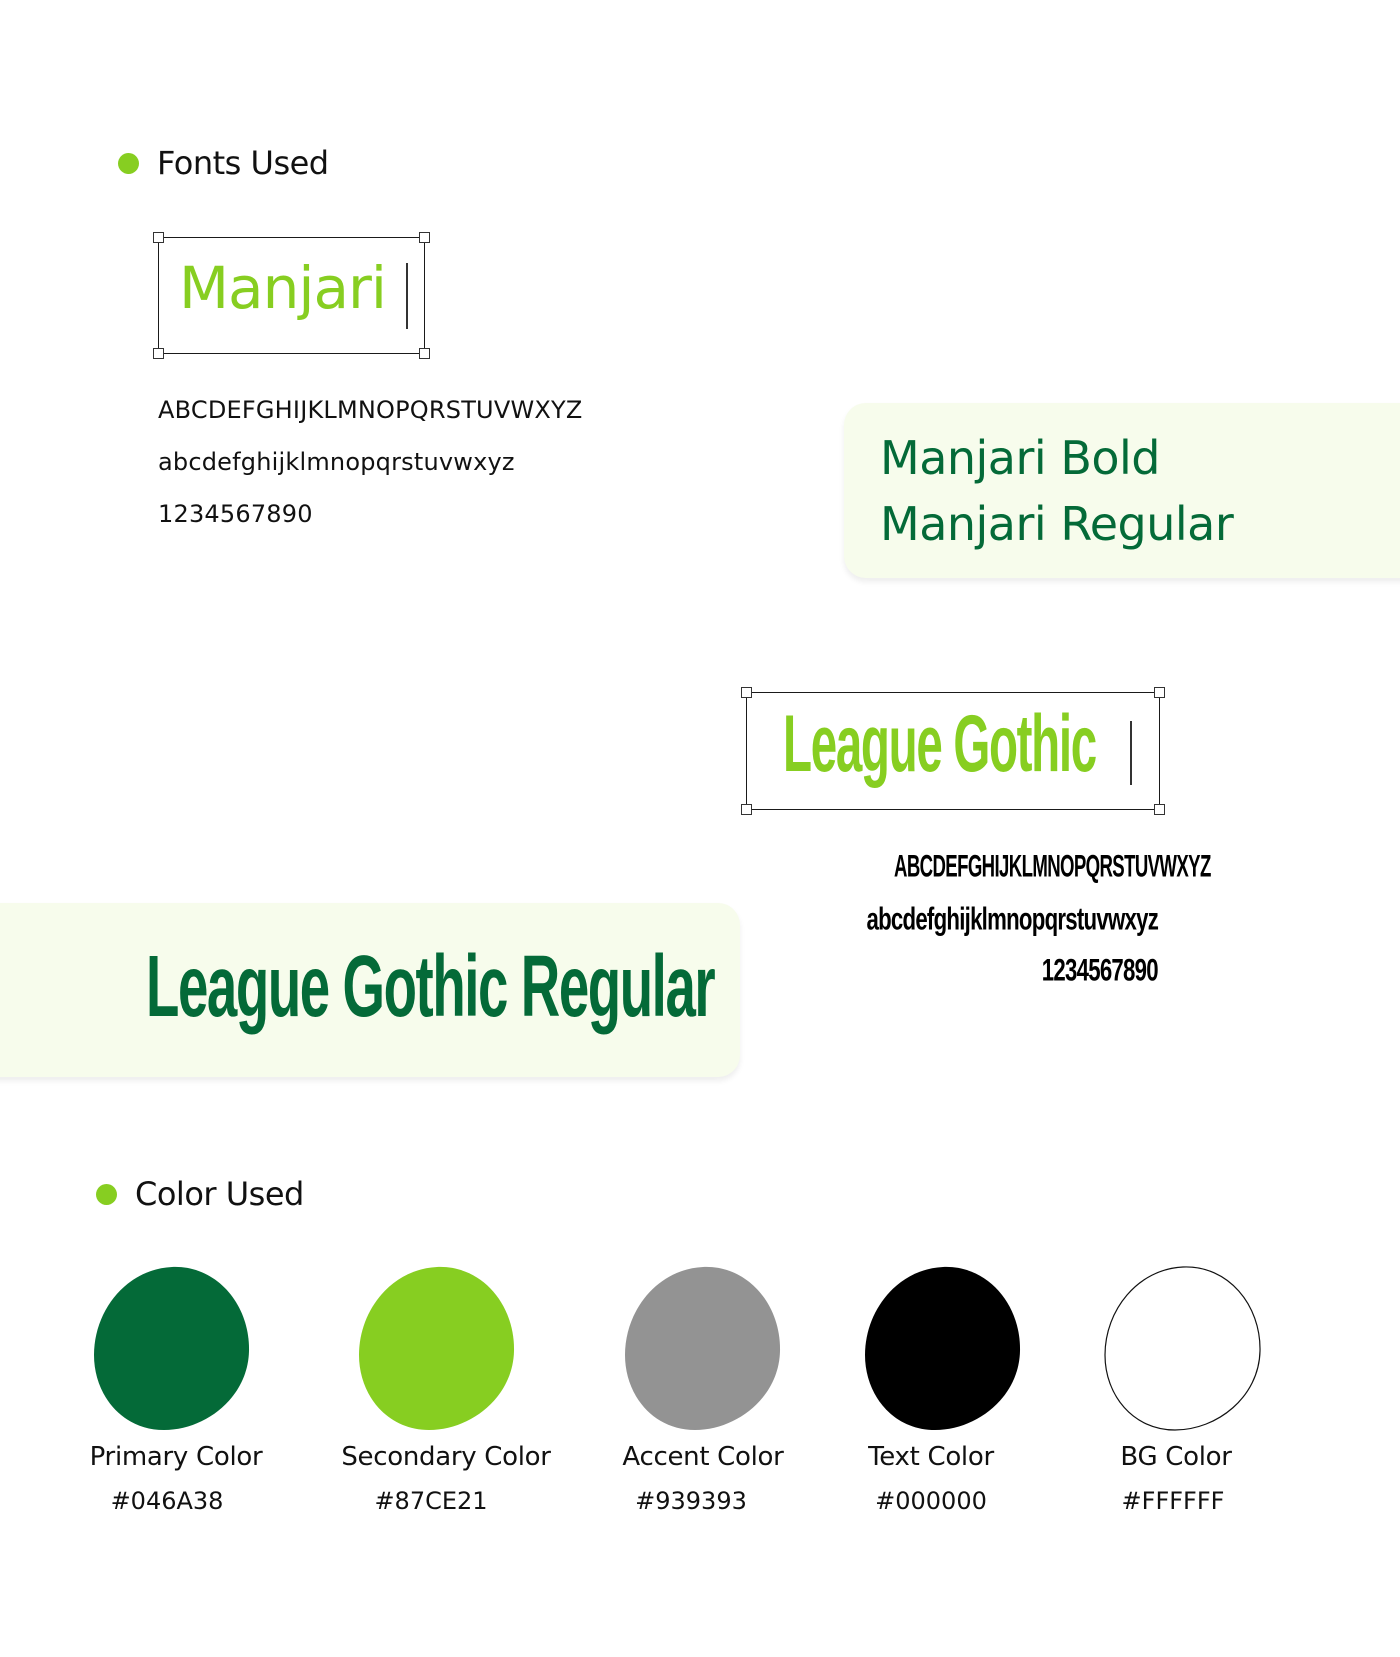 The height and width of the screenshot is (1657, 1400). What do you see at coordinates (1176, 1457) in the screenshot?
I see `bg-color-label: BG Color` at bounding box center [1176, 1457].